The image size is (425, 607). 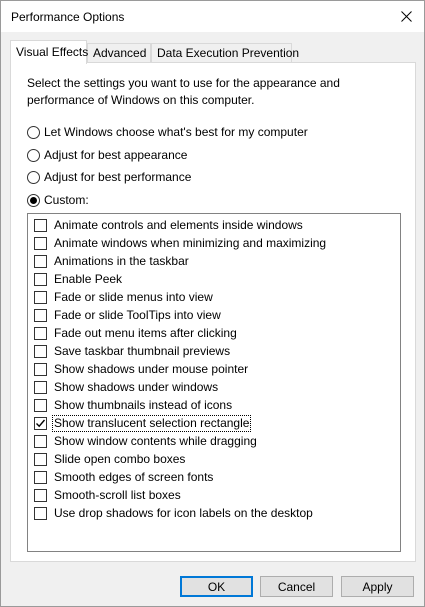 What do you see at coordinates (145, 333) in the screenshot?
I see `list-item-label: Fade out menu items after clicking` at bounding box center [145, 333].